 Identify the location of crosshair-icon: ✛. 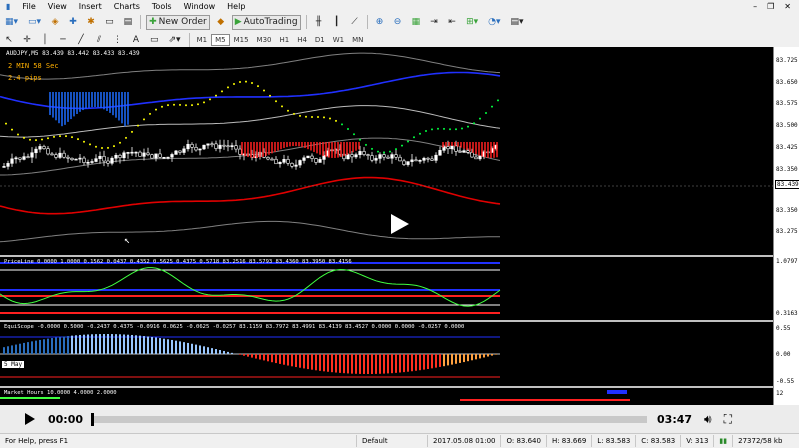
(27, 39).